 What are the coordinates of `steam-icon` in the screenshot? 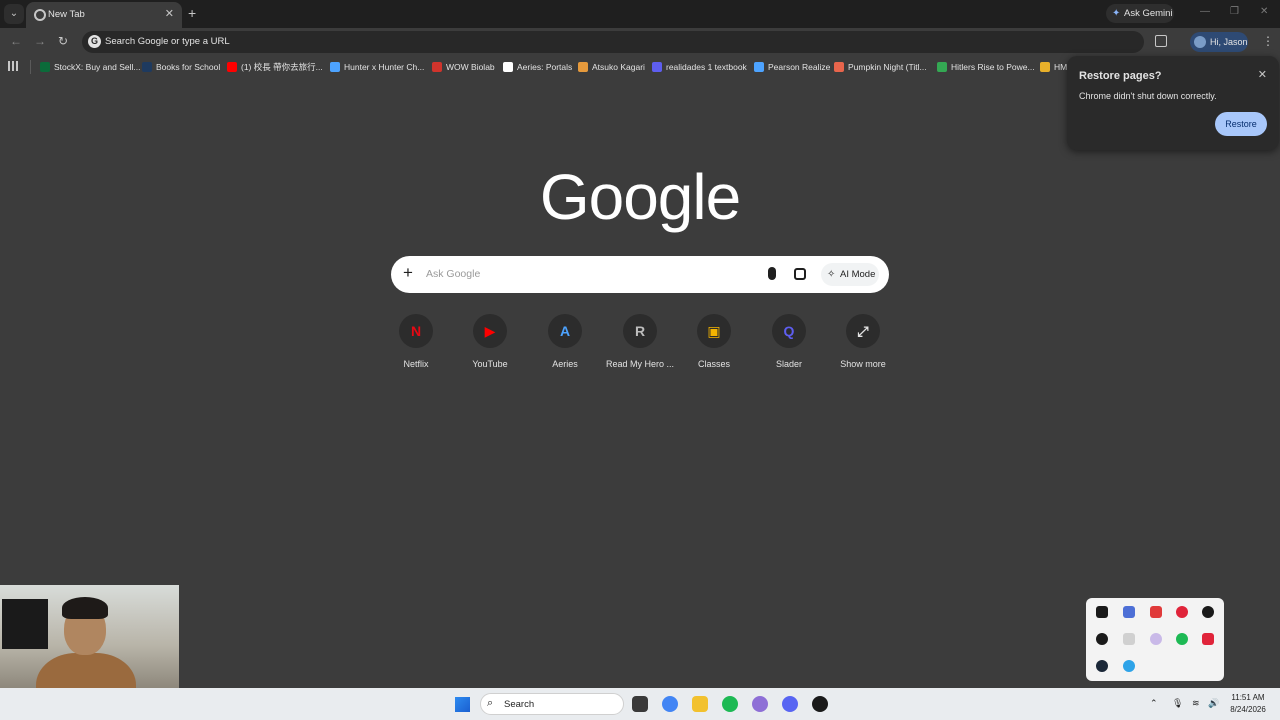 It's located at (1102, 666).